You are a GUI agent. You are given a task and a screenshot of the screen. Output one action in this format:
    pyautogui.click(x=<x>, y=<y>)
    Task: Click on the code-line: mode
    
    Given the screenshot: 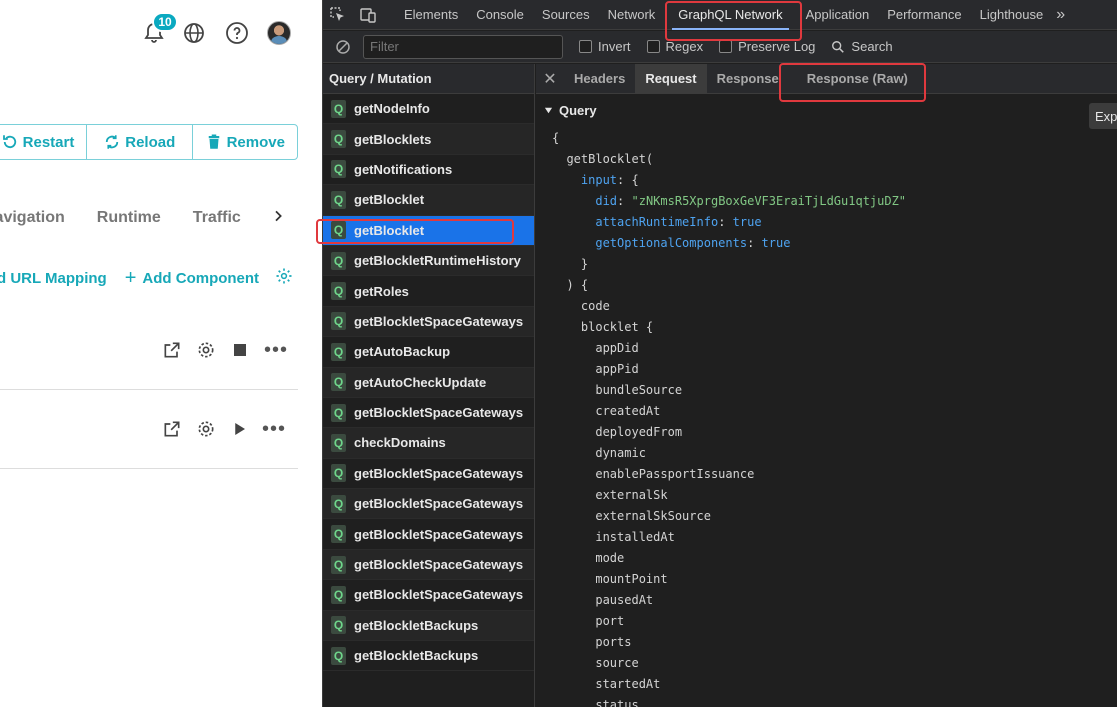 What is the action you would take?
    pyautogui.click(x=610, y=558)
    